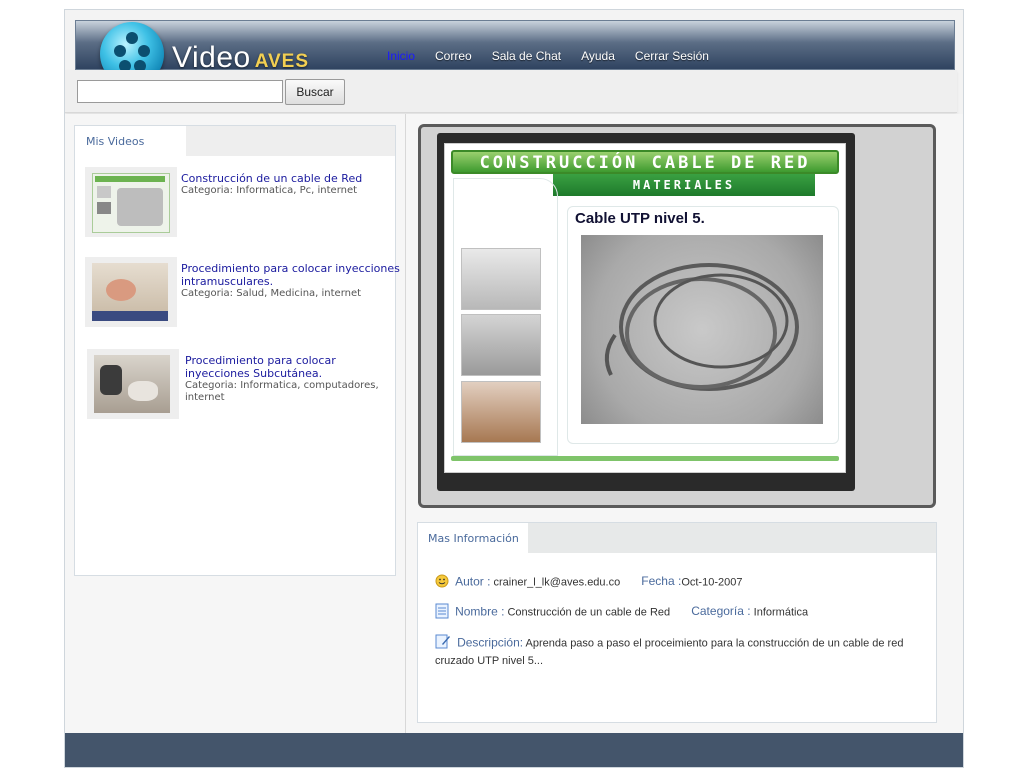  I want to click on category-label: Categoría :, so click(721, 611).